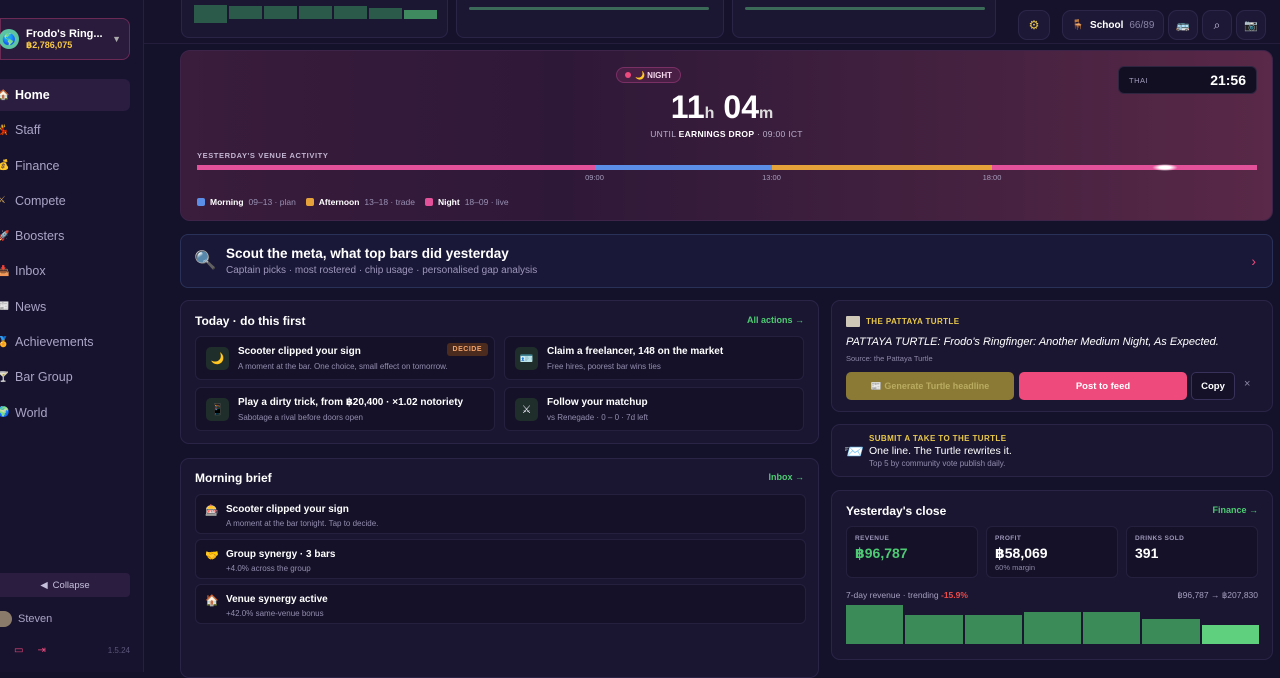 This screenshot has height=678, width=1280. I want to click on brief-subtitle: +42.0% same-venue bonus, so click(275, 613).